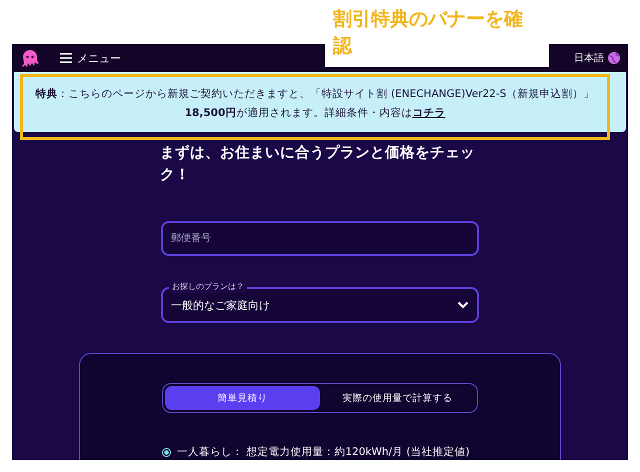  Describe the element at coordinates (597, 58) in the screenshot. I see `language-button: 日本語` at that location.